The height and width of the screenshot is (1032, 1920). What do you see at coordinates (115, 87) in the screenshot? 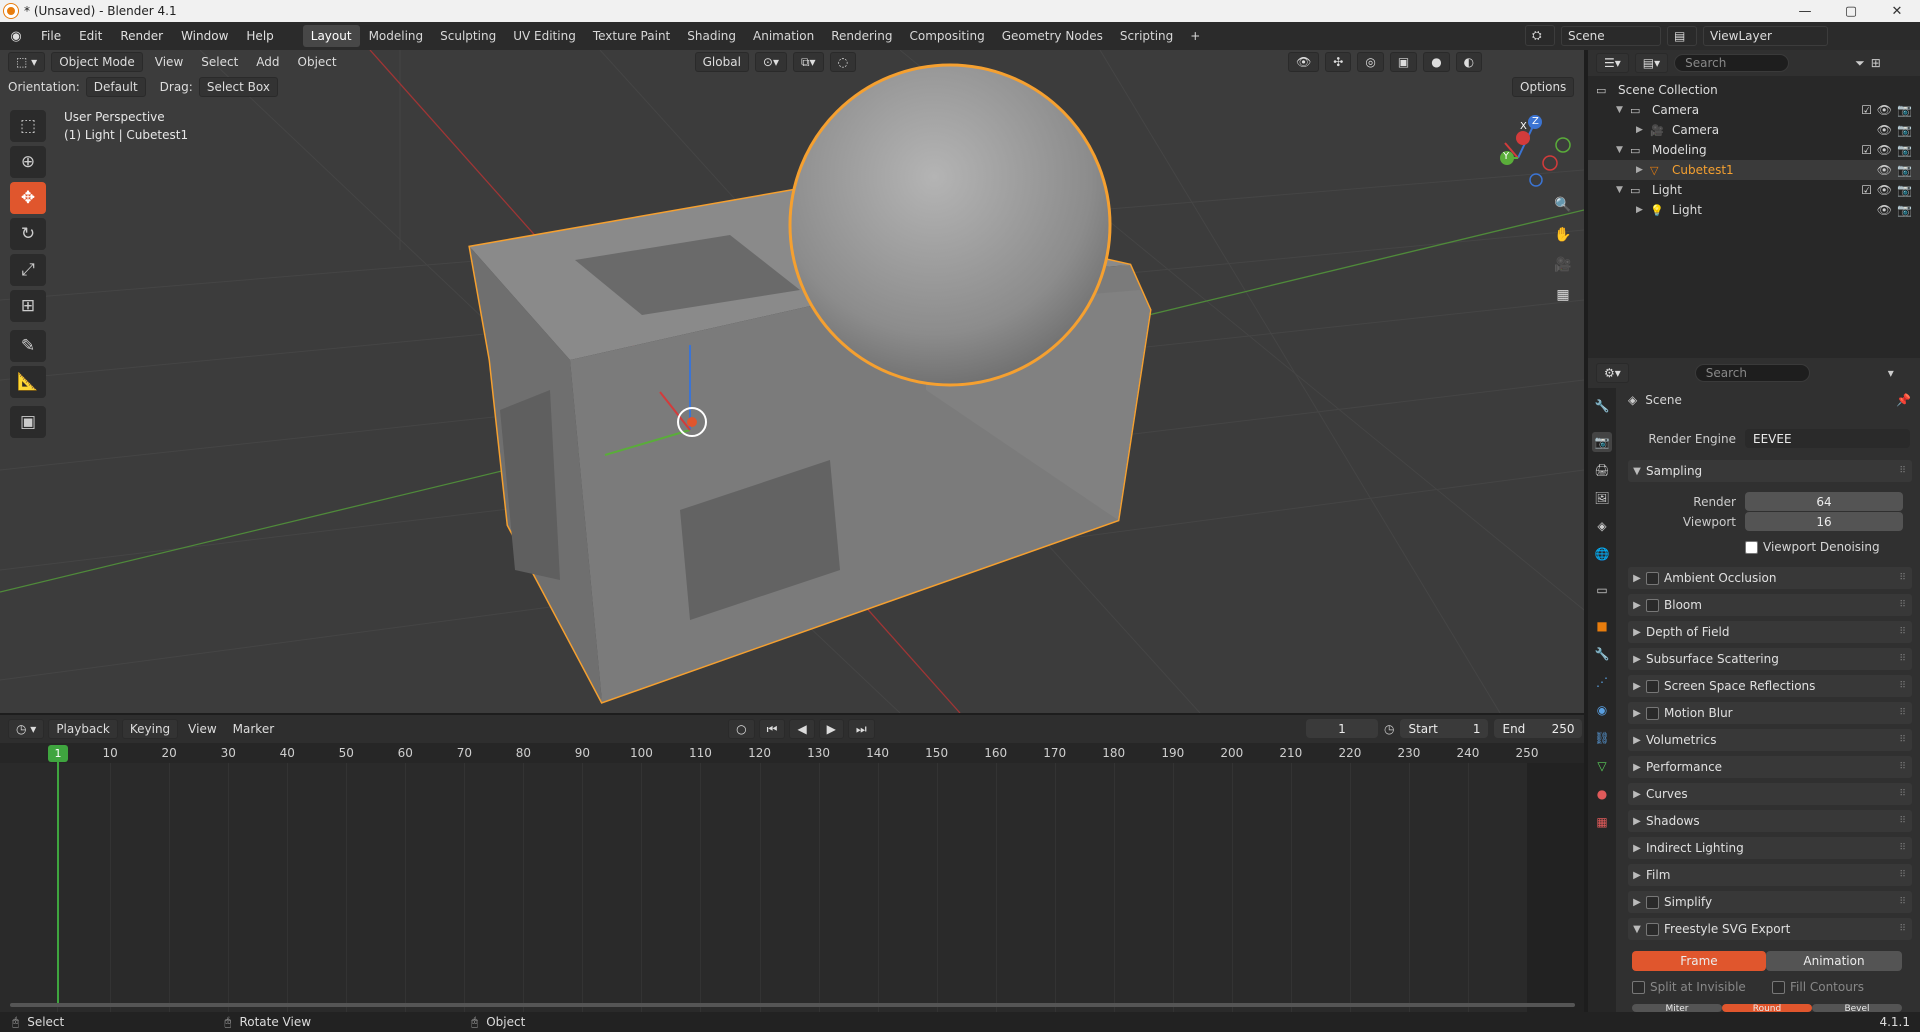
I see `orientation-dropdown: Default` at bounding box center [115, 87].